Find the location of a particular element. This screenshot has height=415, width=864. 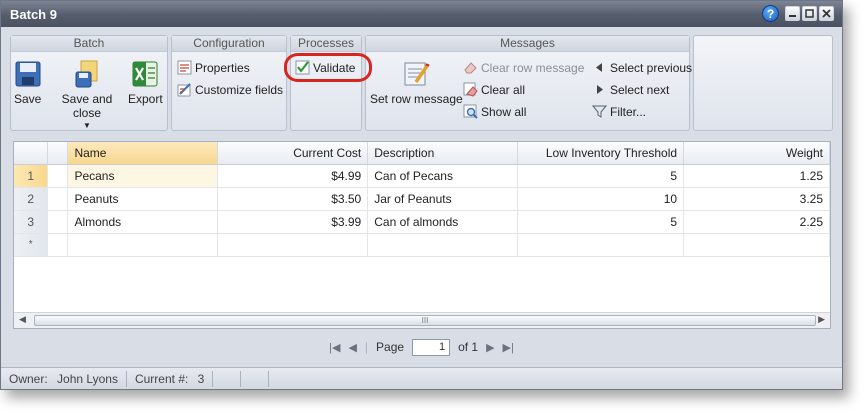

scrollbar-thumb: III is located at coordinates (425, 320).